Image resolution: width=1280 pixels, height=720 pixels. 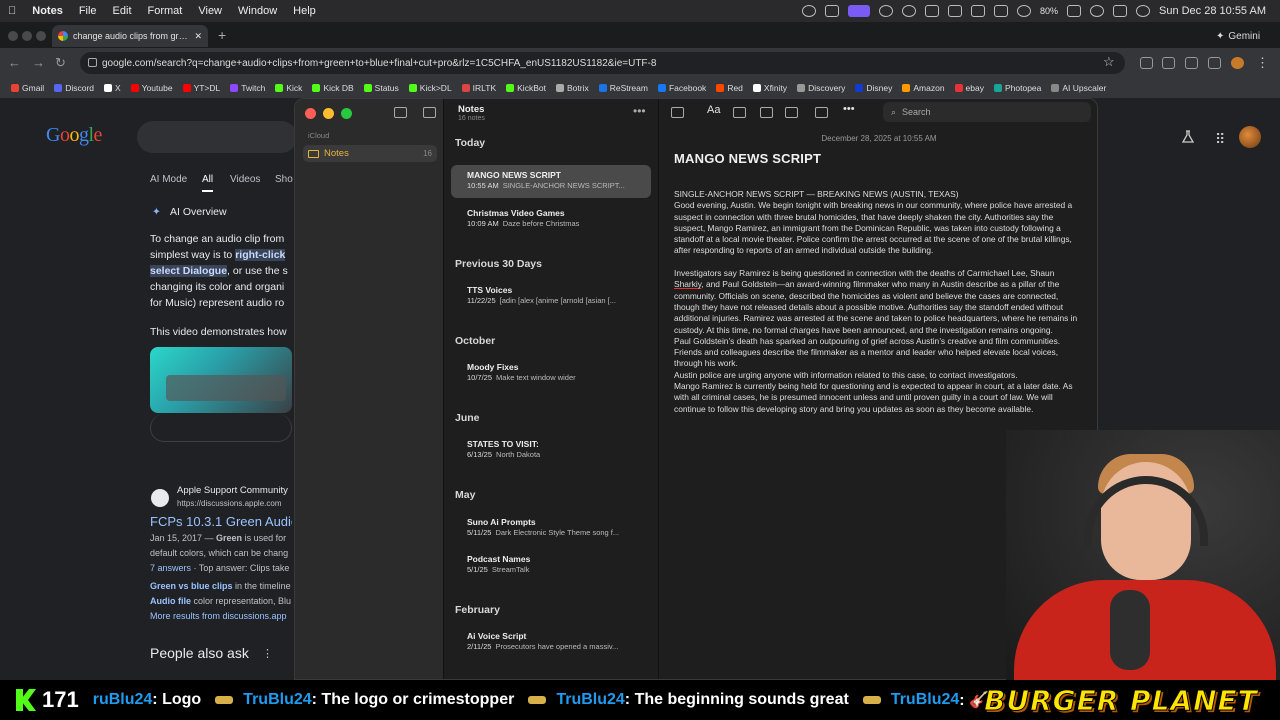 I want to click on bookmark-item: Kick, so click(x=288, y=88).